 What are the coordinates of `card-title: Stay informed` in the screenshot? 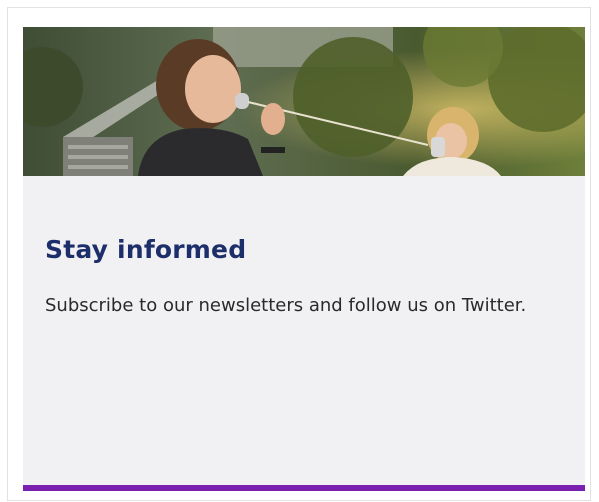 It's located at (145, 249).